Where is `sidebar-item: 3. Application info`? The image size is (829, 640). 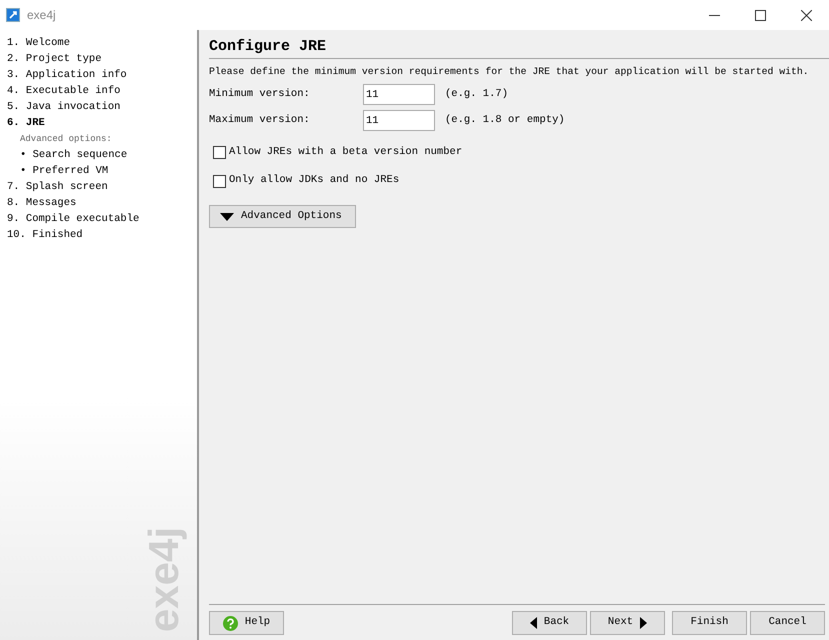 sidebar-item: 3. Application info is located at coordinates (98, 75).